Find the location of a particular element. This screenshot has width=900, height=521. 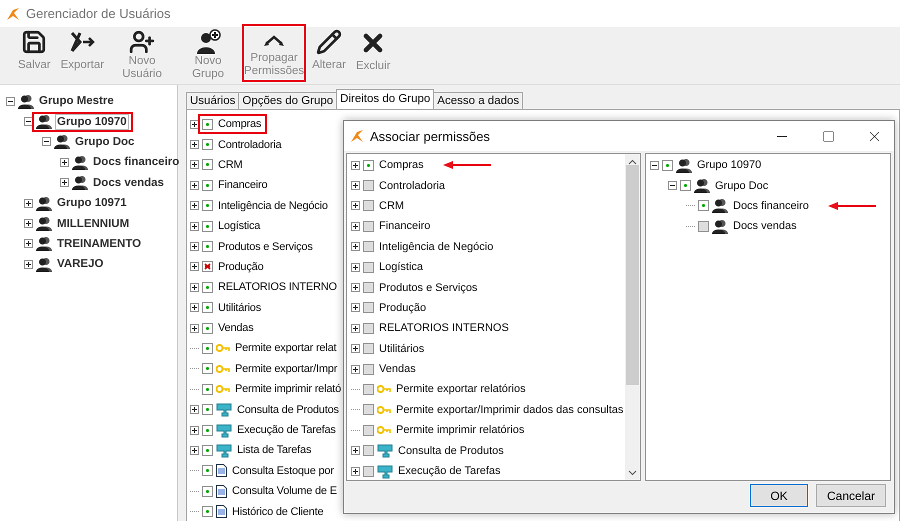

group-name: VAREJO is located at coordinates (80, 264).